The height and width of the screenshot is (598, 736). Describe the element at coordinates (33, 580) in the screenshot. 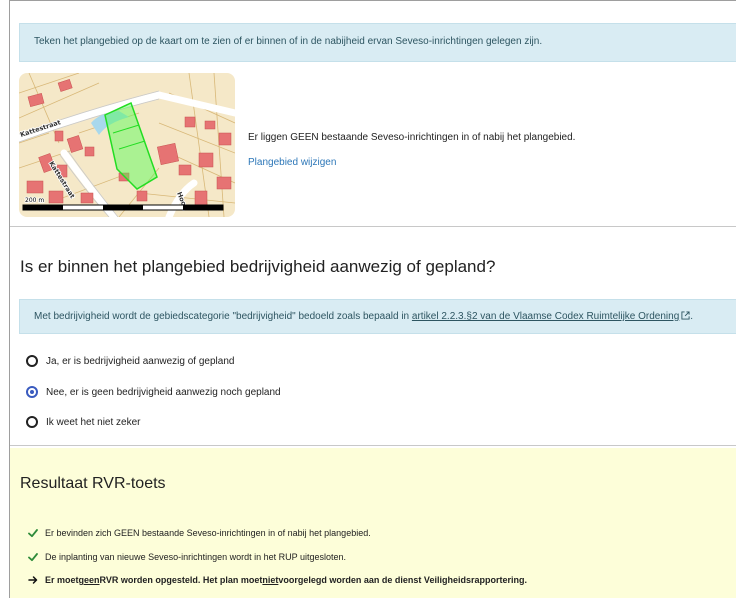

I see `arrow-right-icon` at that location.